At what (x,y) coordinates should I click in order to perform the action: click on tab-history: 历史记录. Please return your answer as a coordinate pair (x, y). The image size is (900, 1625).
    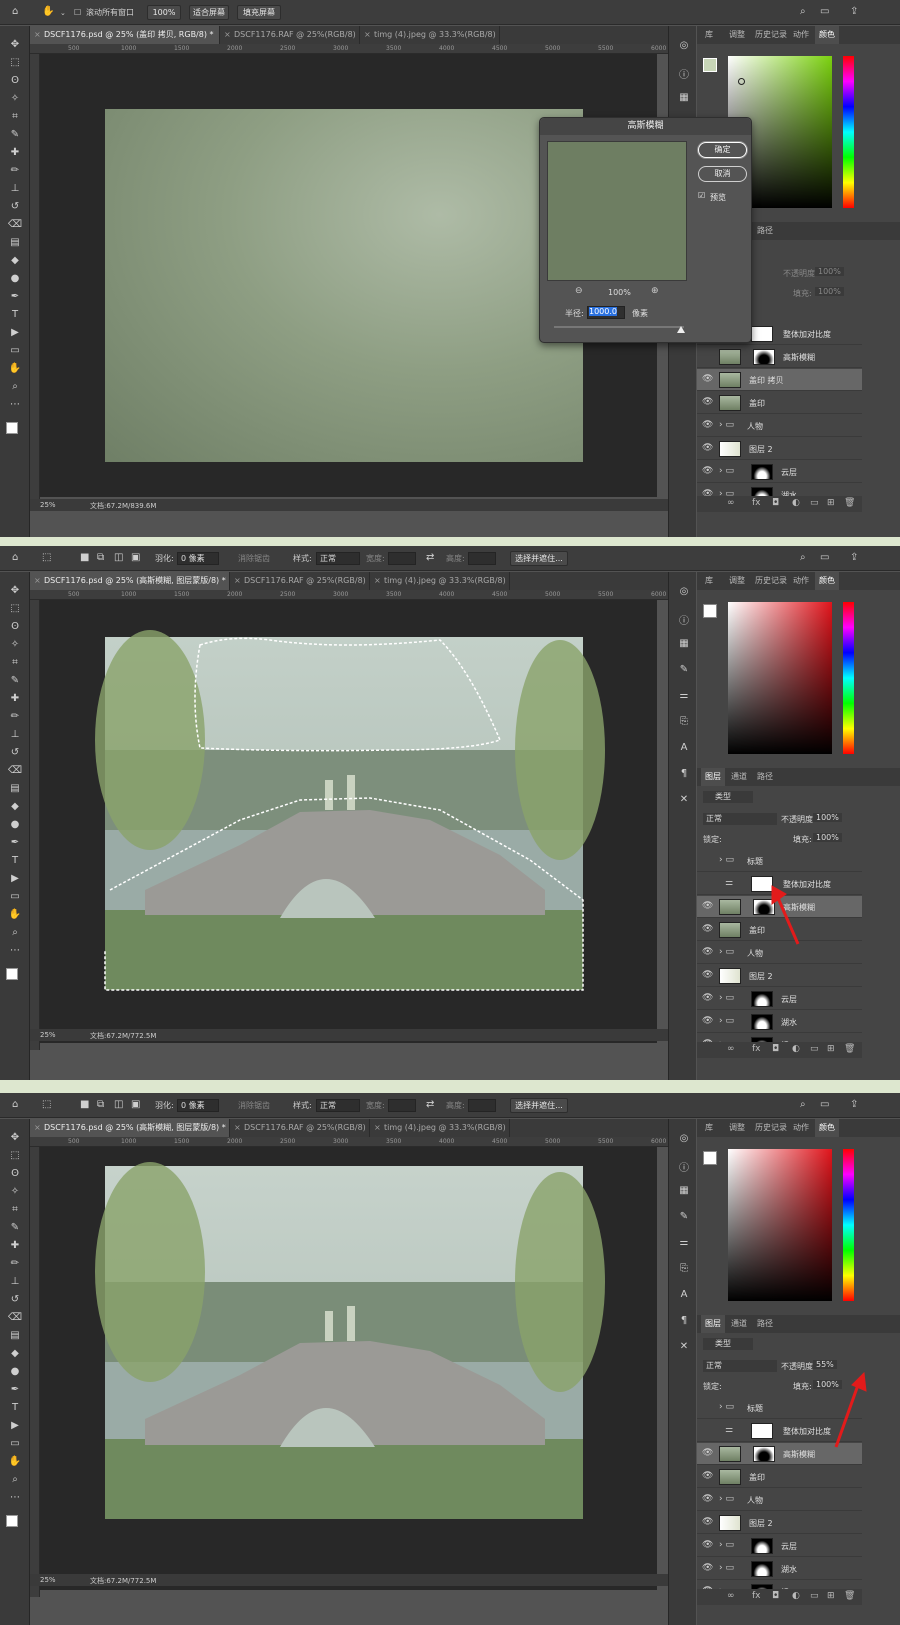
    Looking at the image, I should click on (771, 1128).